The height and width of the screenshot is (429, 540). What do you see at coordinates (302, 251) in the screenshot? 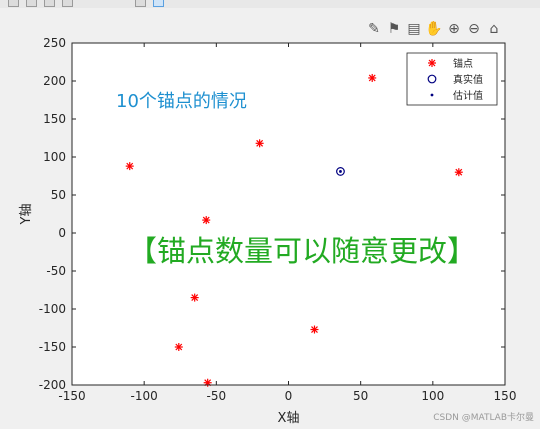
I see `annotation-changeable: 【锚点数量可以随意更改】` at bounding box center [302, 251].